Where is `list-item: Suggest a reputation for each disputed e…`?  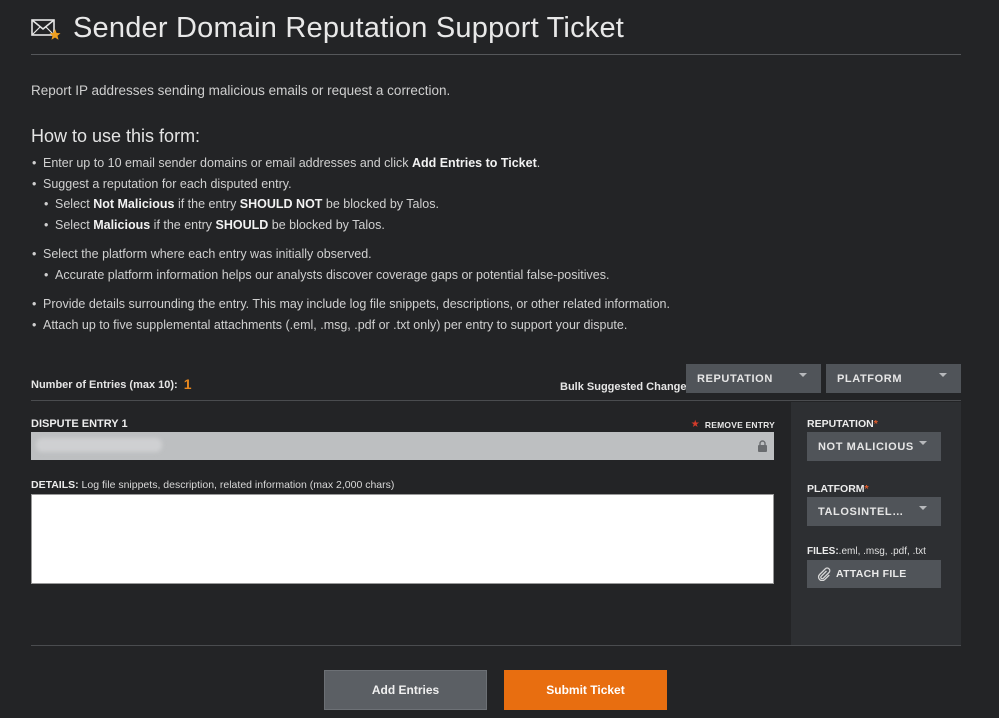 list-item: Suggest a reputation for each disputed e… is located at coordinates (496, 186).